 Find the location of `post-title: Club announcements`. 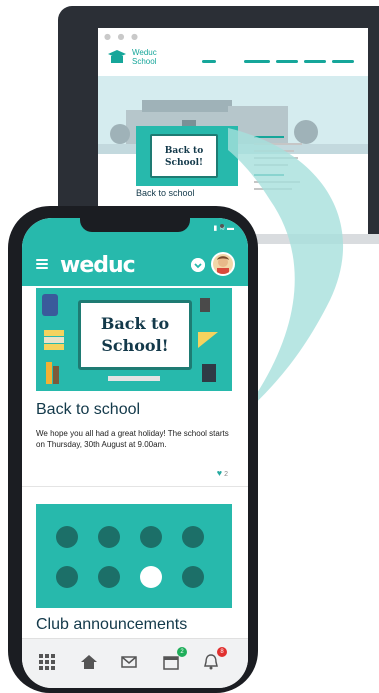

post-title: Club announcements is located at coordinates (111, 625).